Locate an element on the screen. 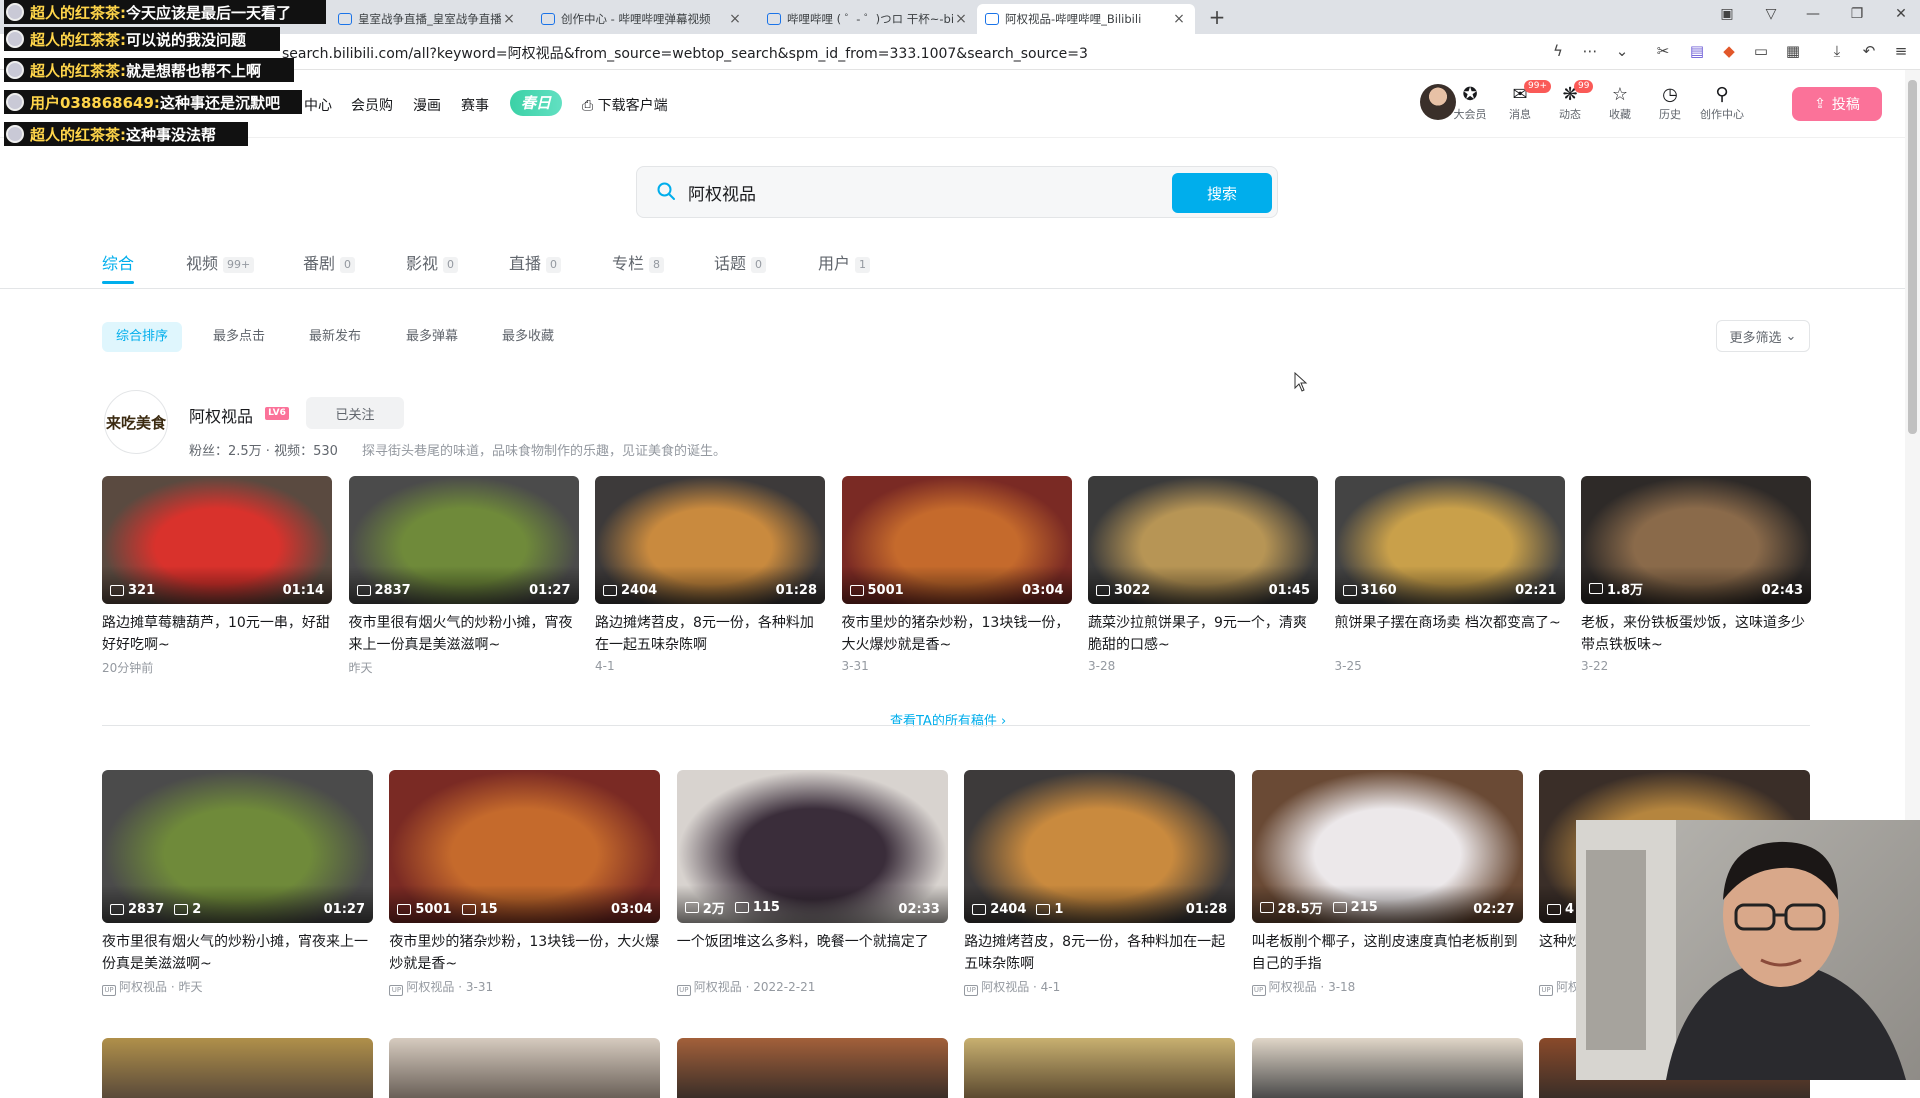  sort-option: 最新发布 is located at coordinates (335, 337).